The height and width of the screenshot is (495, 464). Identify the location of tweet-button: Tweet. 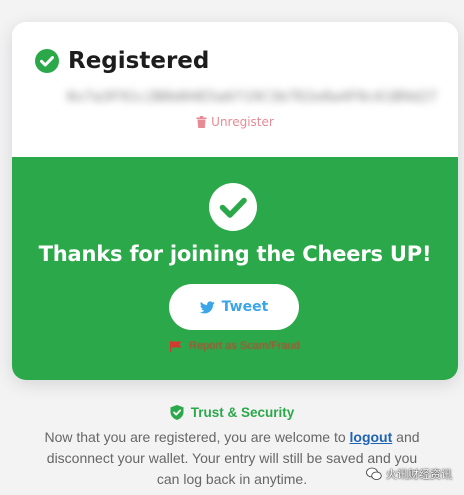
(234, 307).